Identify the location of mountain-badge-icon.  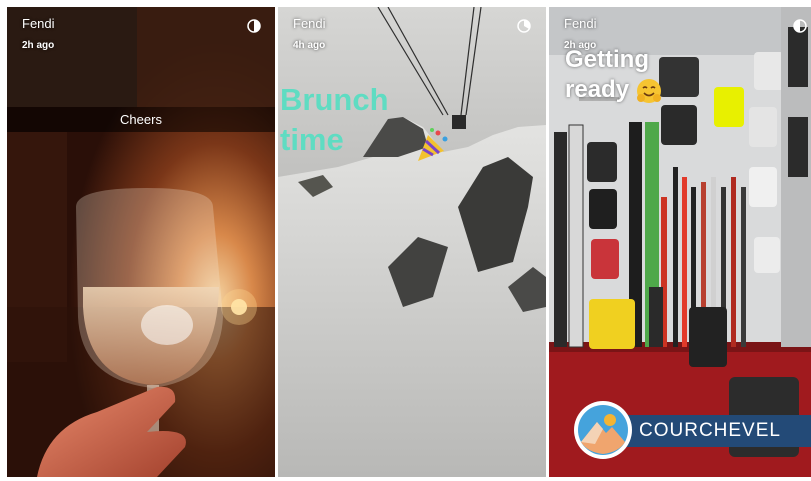
(603, 430).